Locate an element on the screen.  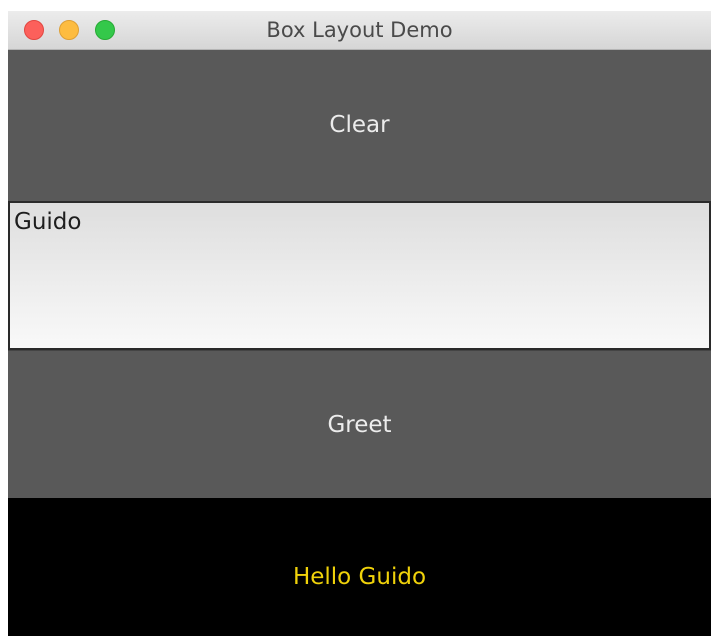
title-bar: Box Layout Demo is located at coordinates (359, 30).